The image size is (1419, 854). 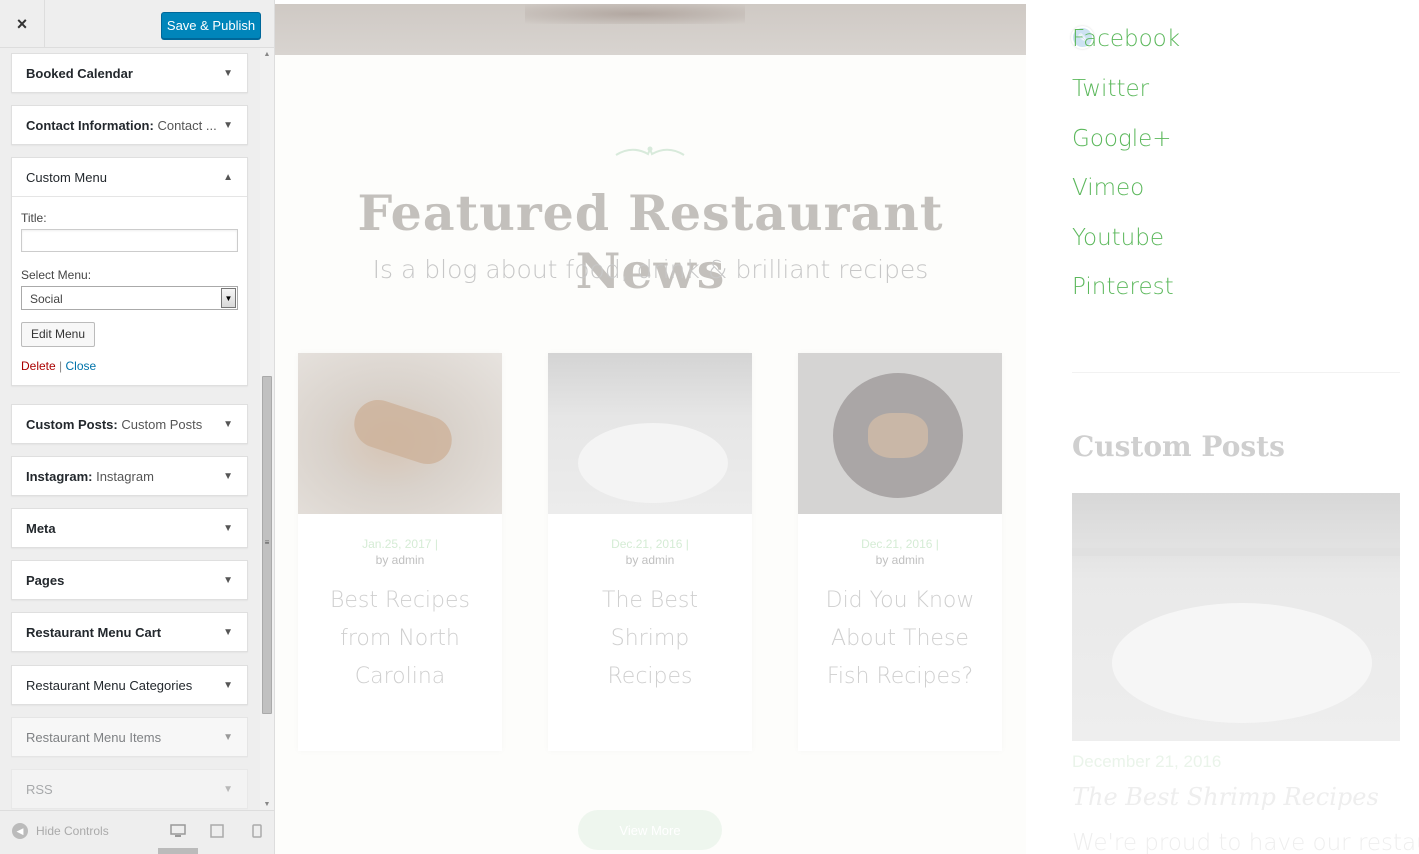 I want to click on scroll-up-icon: ▲, so click(x=267, y=54).